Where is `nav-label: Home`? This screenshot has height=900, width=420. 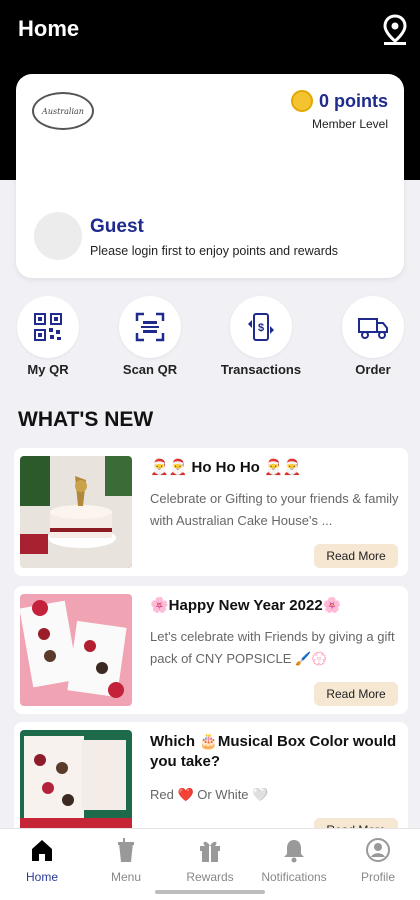
nav-label: Home is located at coordinates (41, 877).